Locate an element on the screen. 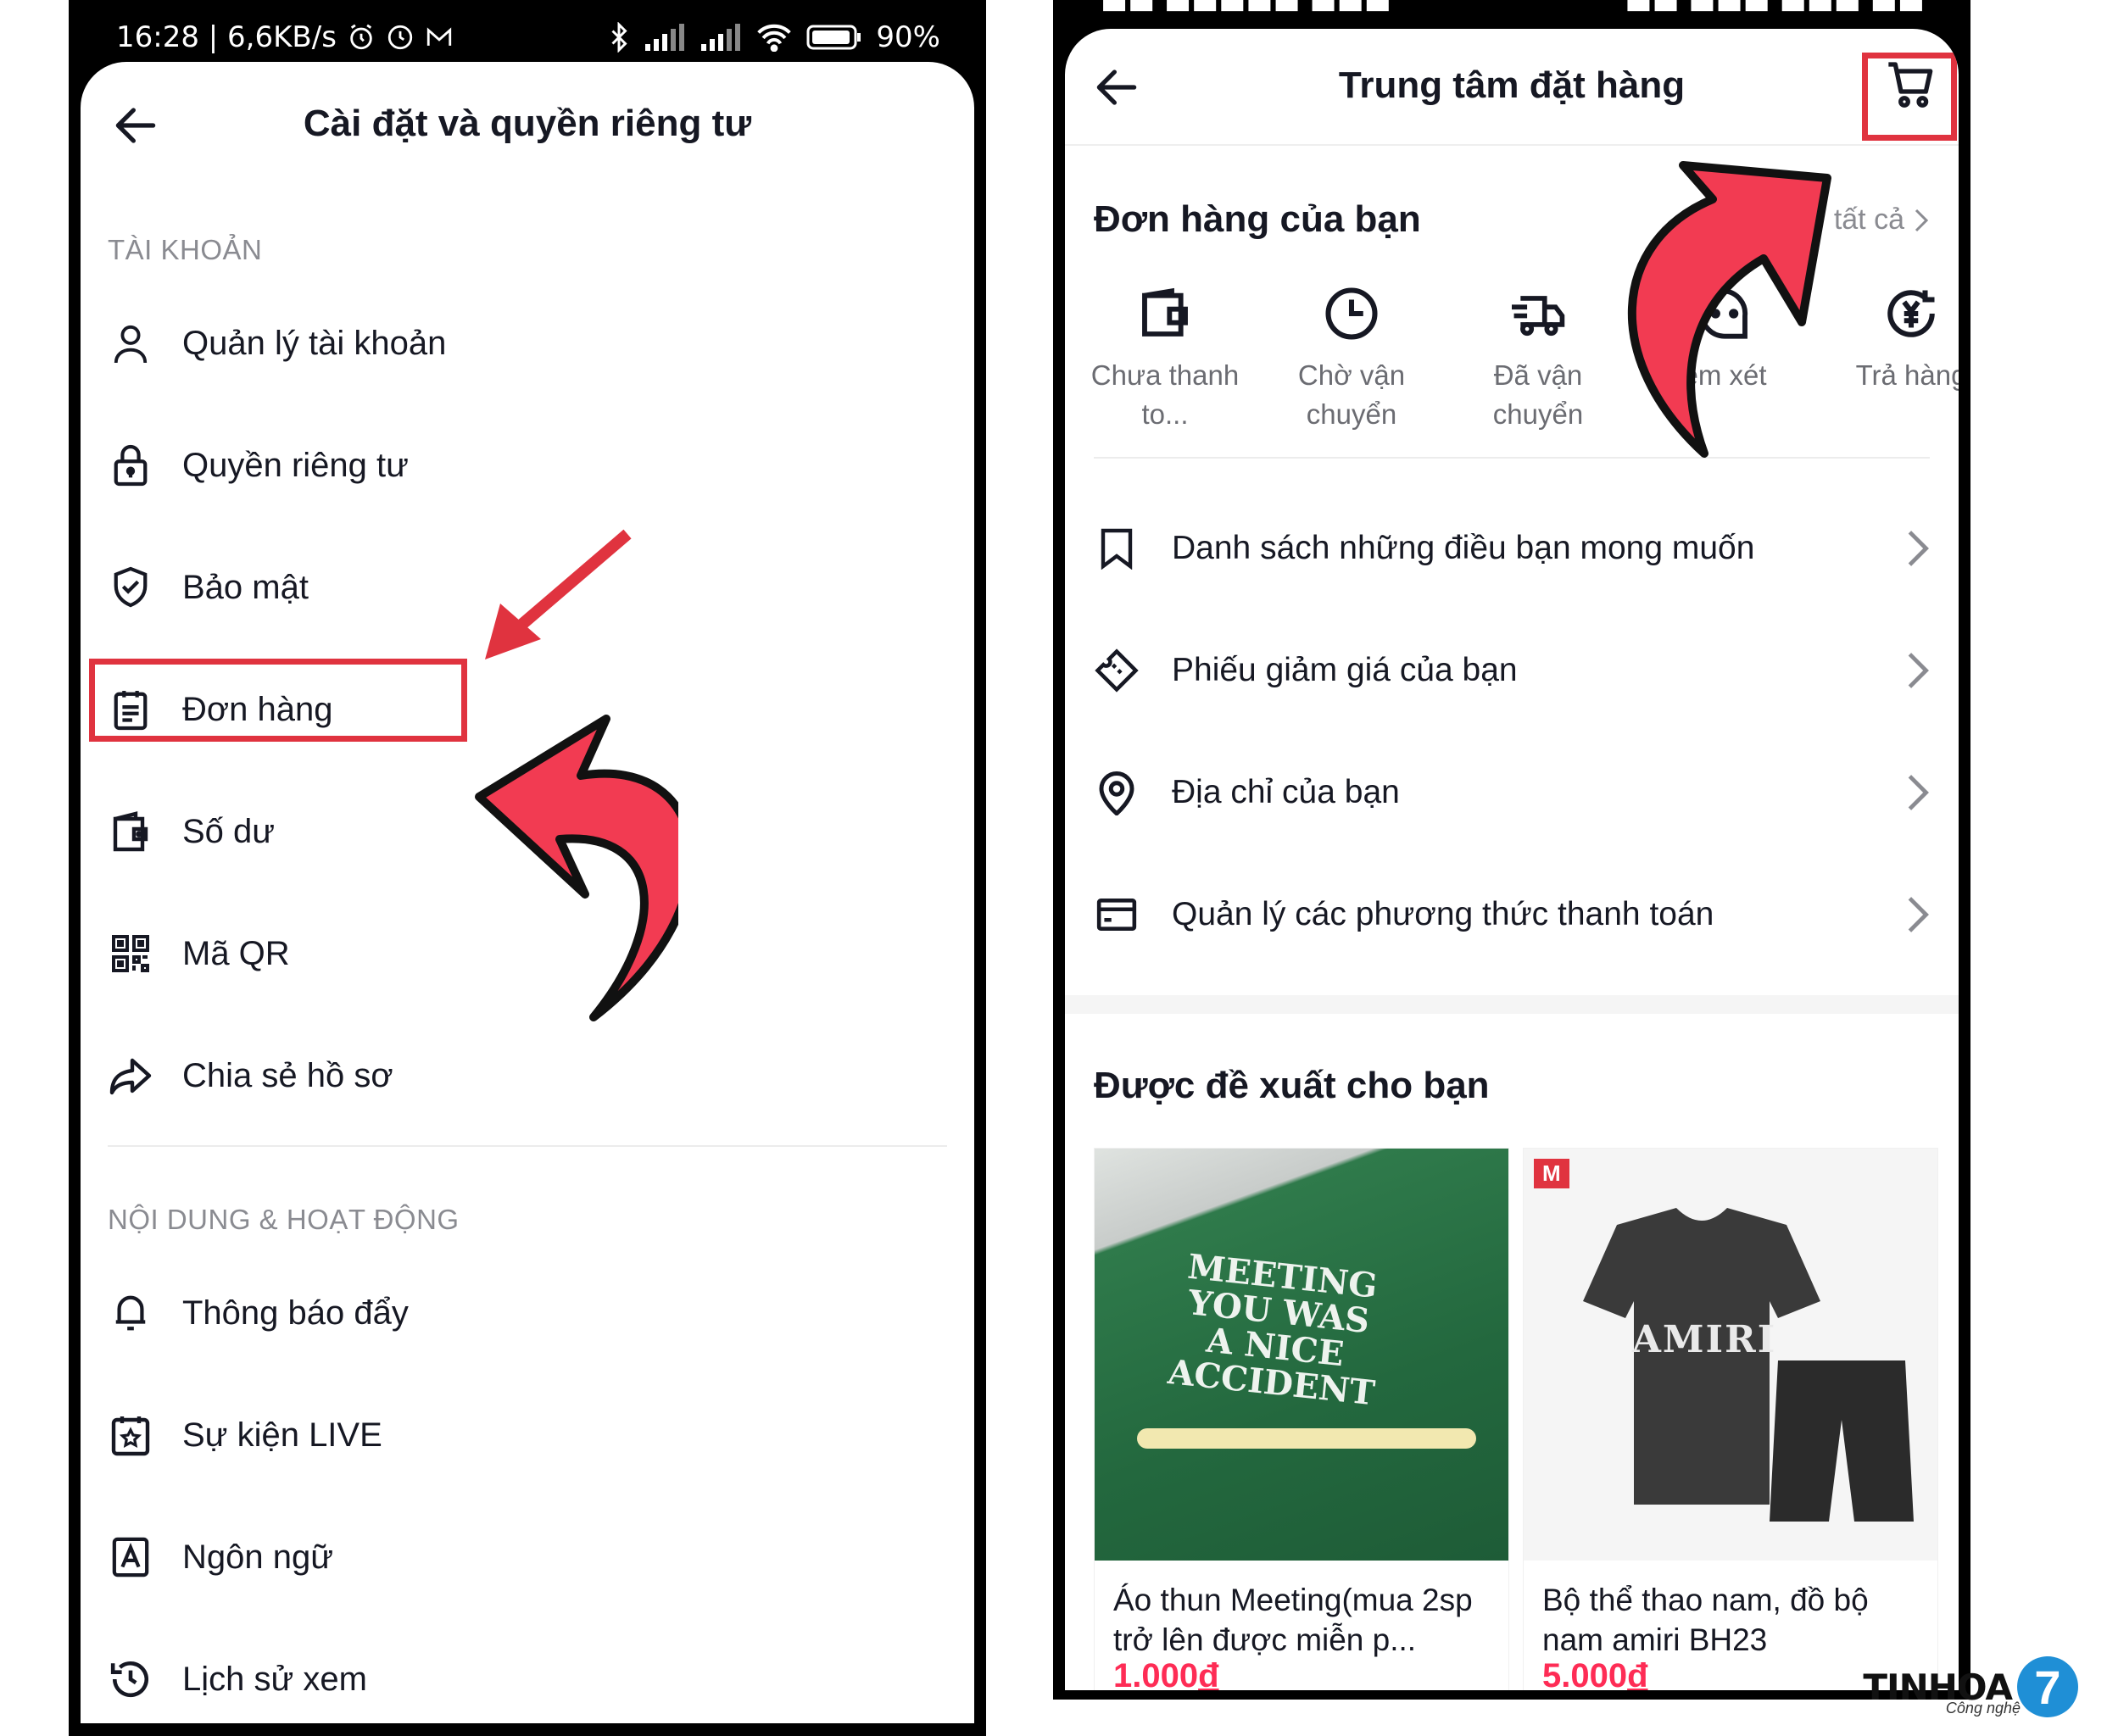 This screenshot has height=1736, width=2107. shirt-print-text: MEETING YOU WAS A NICE ACCIDENT is located at coordinates (1273, 1330).